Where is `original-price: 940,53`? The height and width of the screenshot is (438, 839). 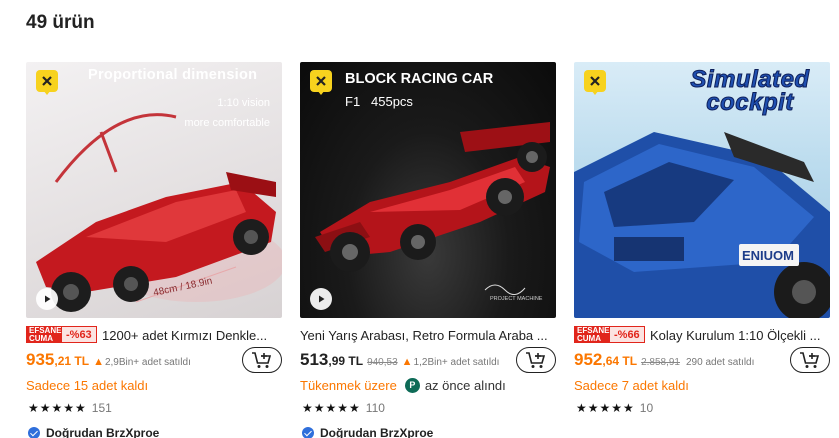
original-price: 940,53 is located at coordinates (382, 362).